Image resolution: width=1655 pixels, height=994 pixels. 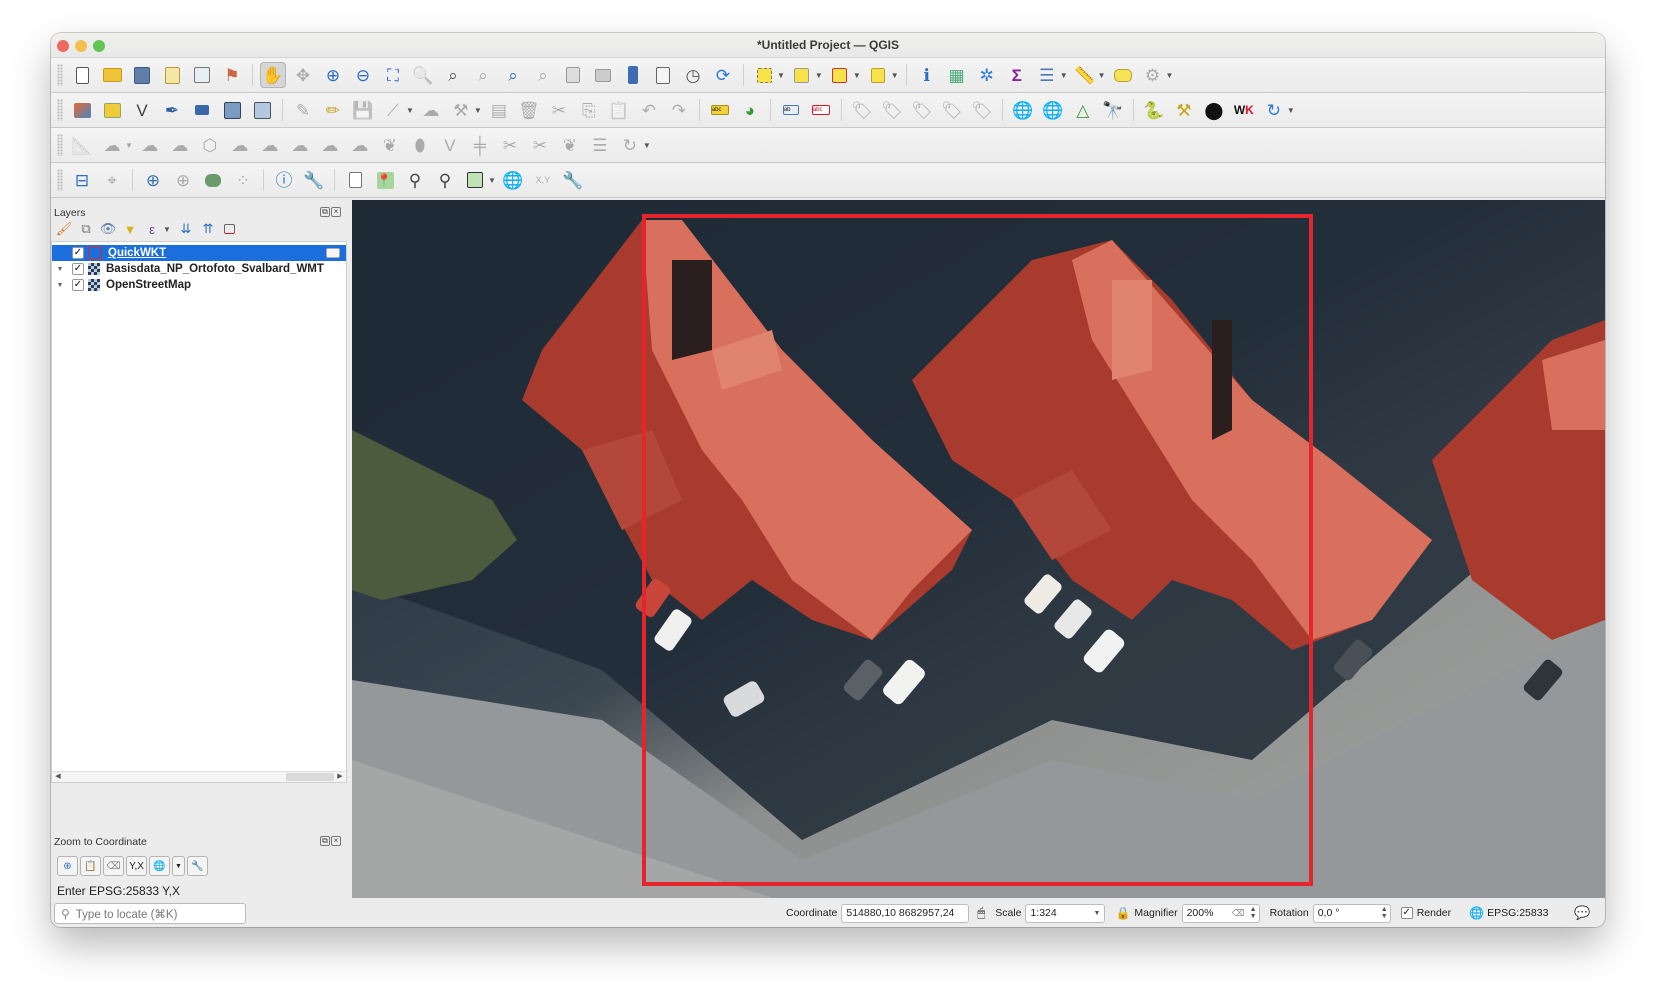 I want to click on rotate-point-symbols-icon: V, so click(x=450, y=145).